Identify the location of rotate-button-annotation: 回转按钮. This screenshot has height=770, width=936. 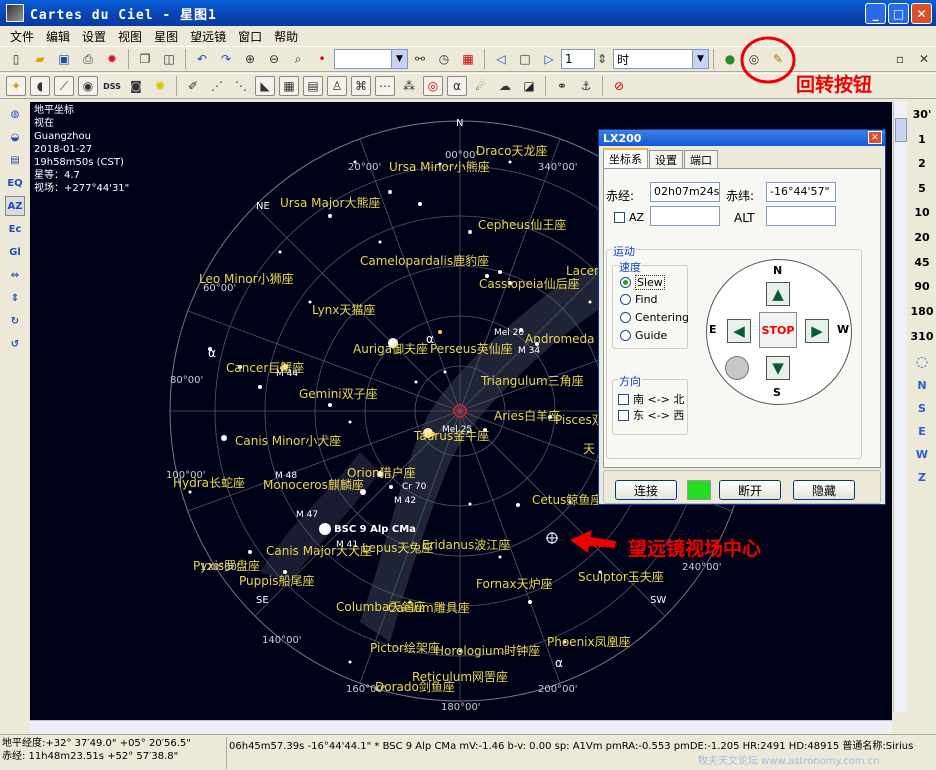
(834, 85).